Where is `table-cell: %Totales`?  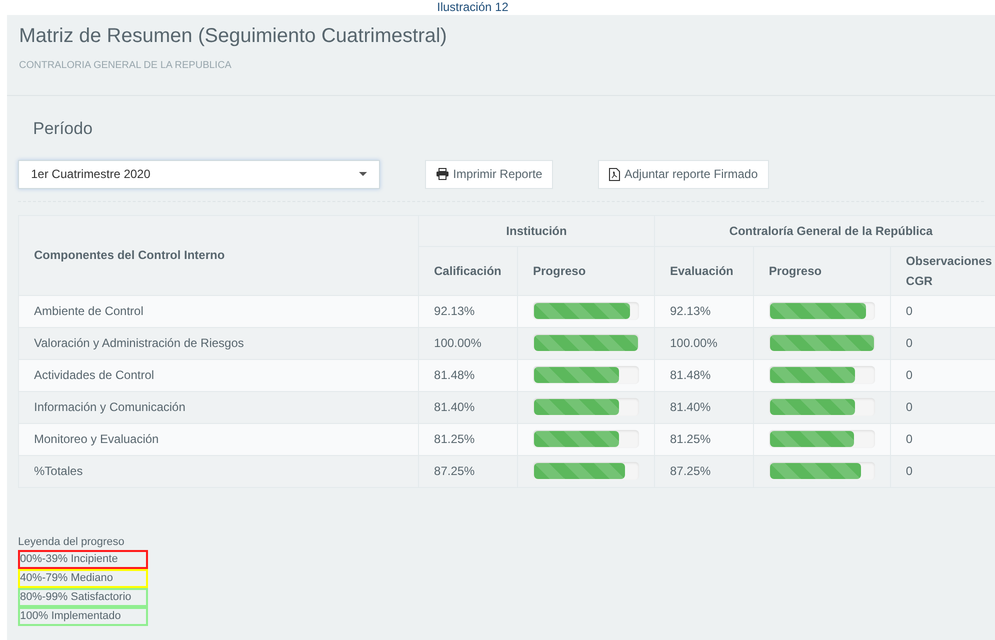
table-cell: %Totales is located at coordinates (218, 471).